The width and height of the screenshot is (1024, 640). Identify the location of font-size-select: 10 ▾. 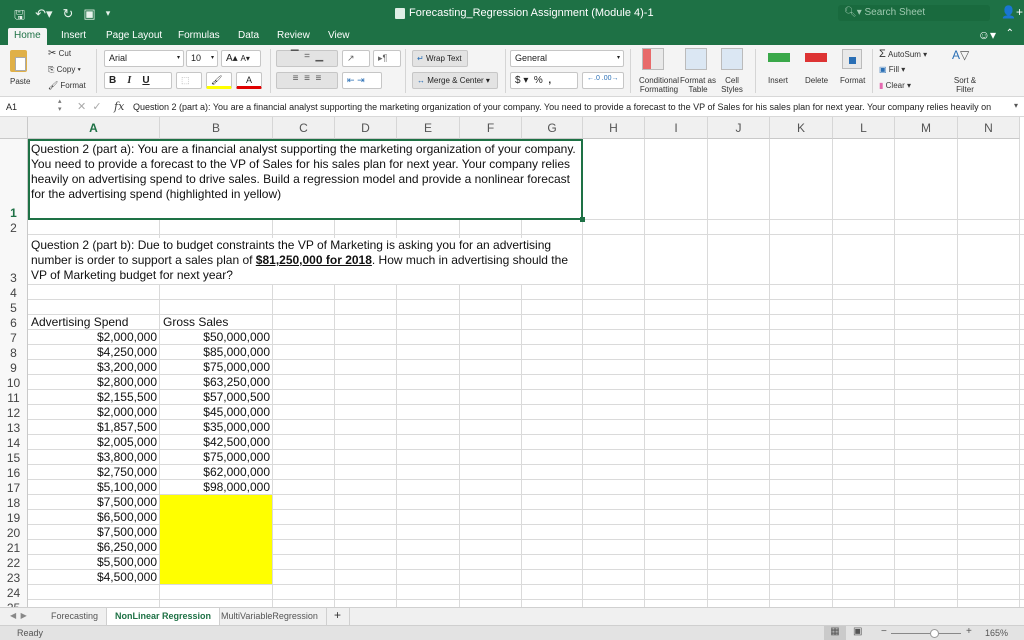
(202, 58).